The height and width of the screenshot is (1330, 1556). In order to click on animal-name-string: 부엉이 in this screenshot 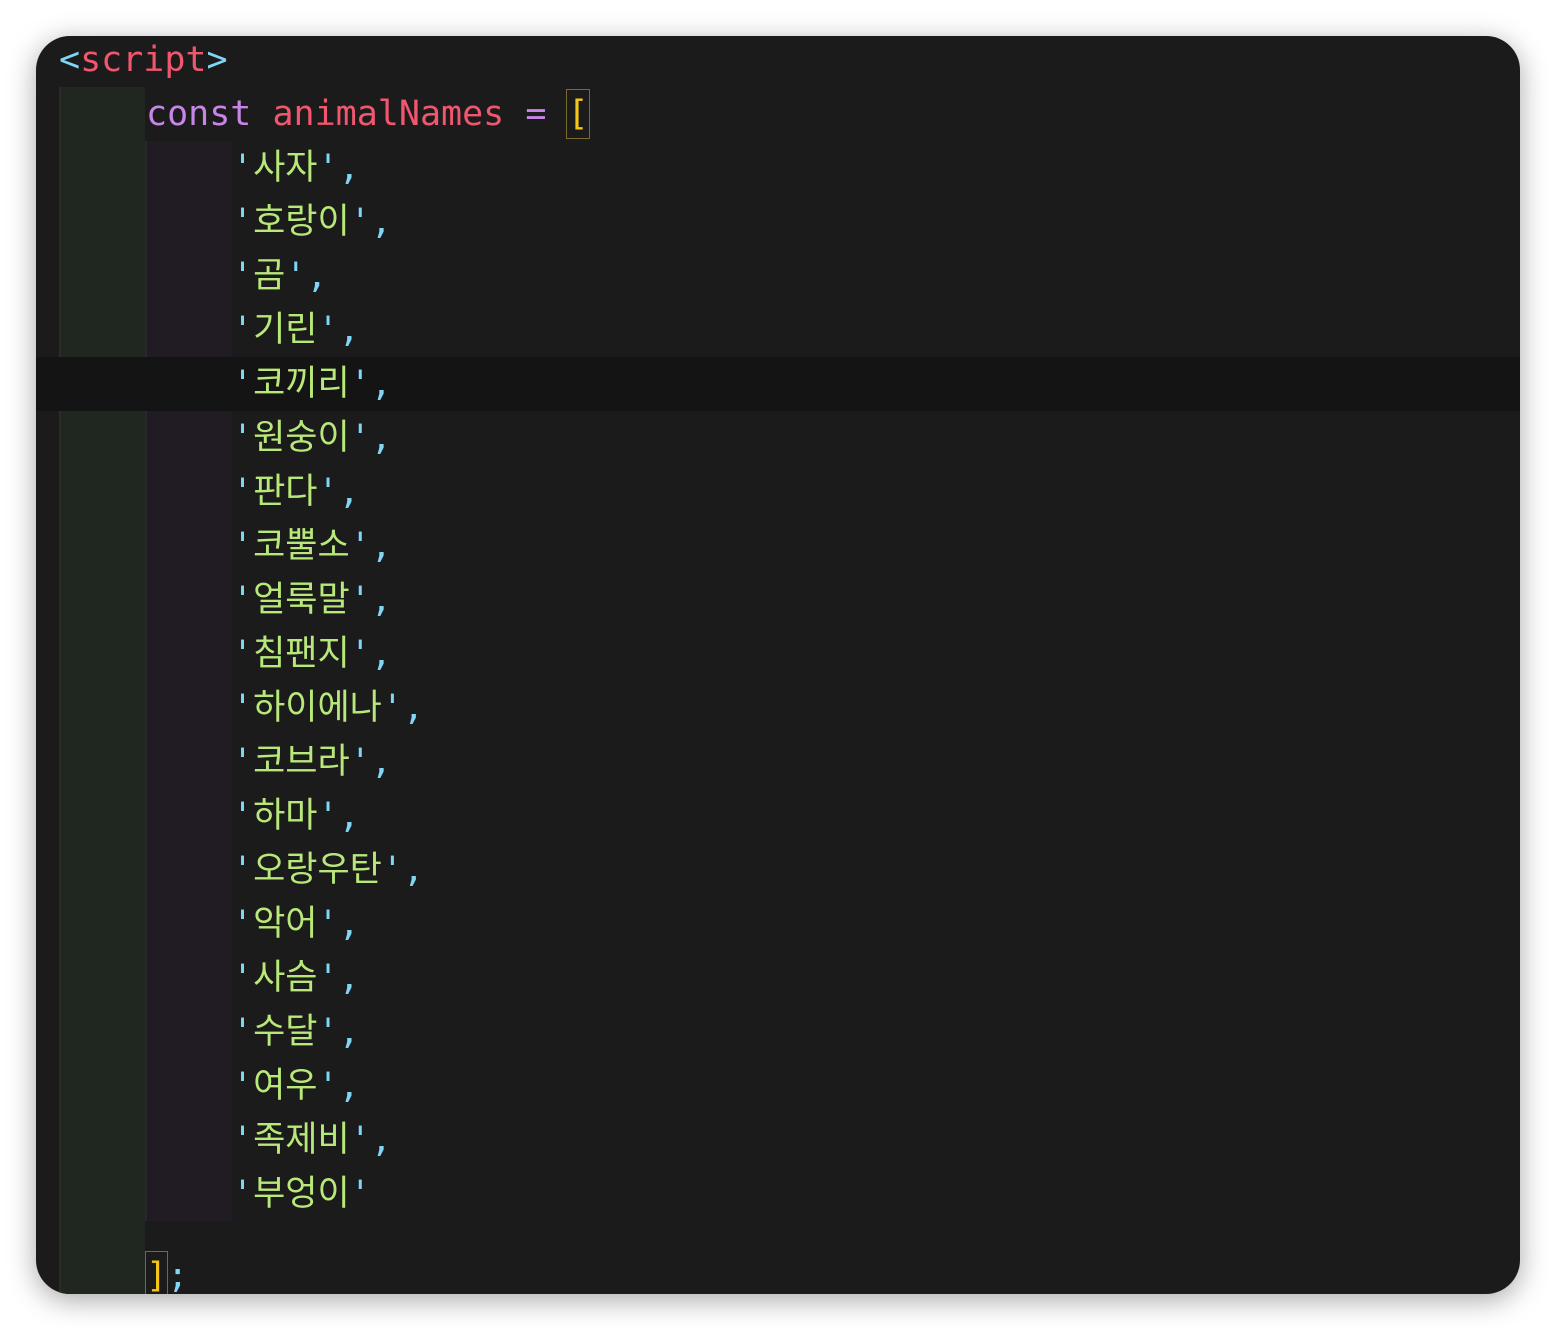, I will do `click(301, 1194)`.